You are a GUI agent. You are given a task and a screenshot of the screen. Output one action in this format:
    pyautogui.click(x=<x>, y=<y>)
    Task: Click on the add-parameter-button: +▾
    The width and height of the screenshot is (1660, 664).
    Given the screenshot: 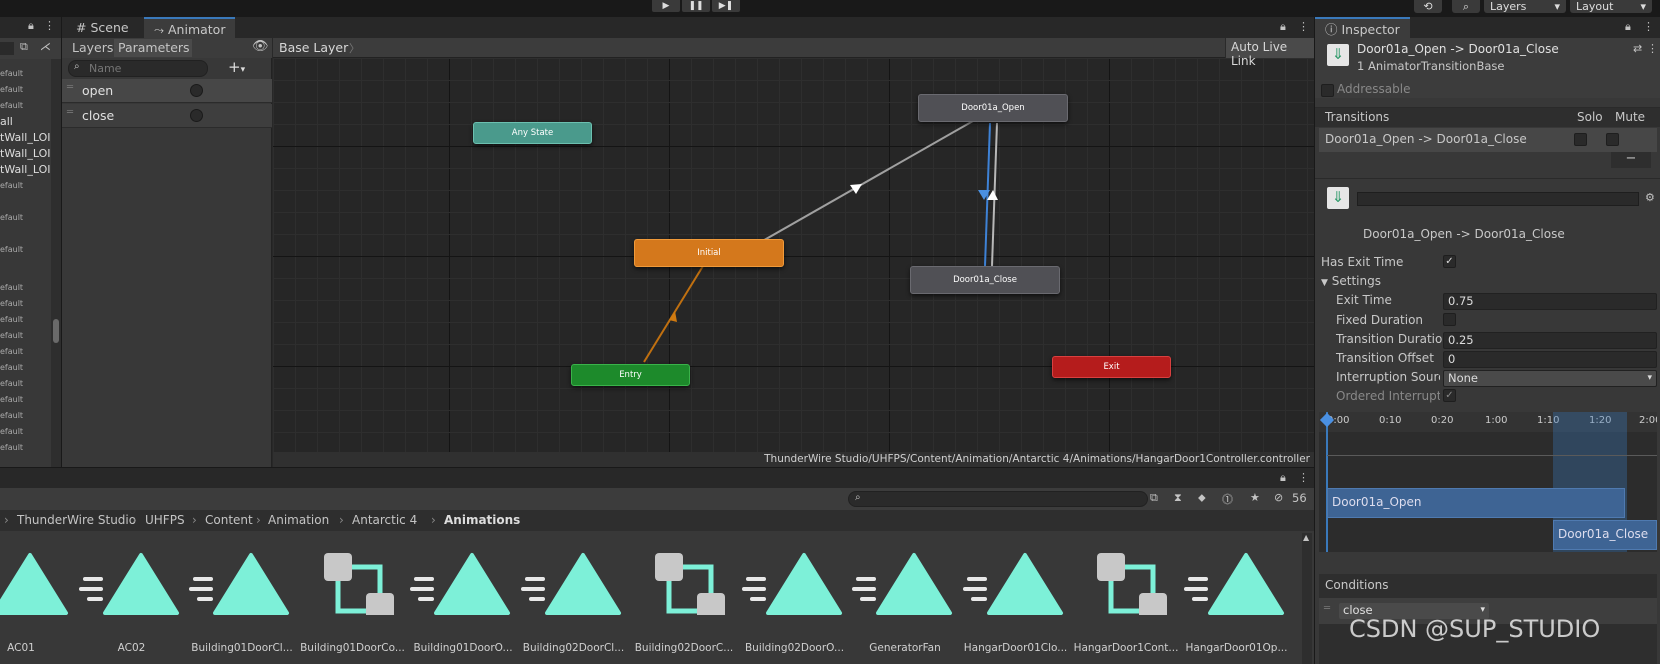 What is the action you would take?
    pyautogui.click(x=243, y=67)
    